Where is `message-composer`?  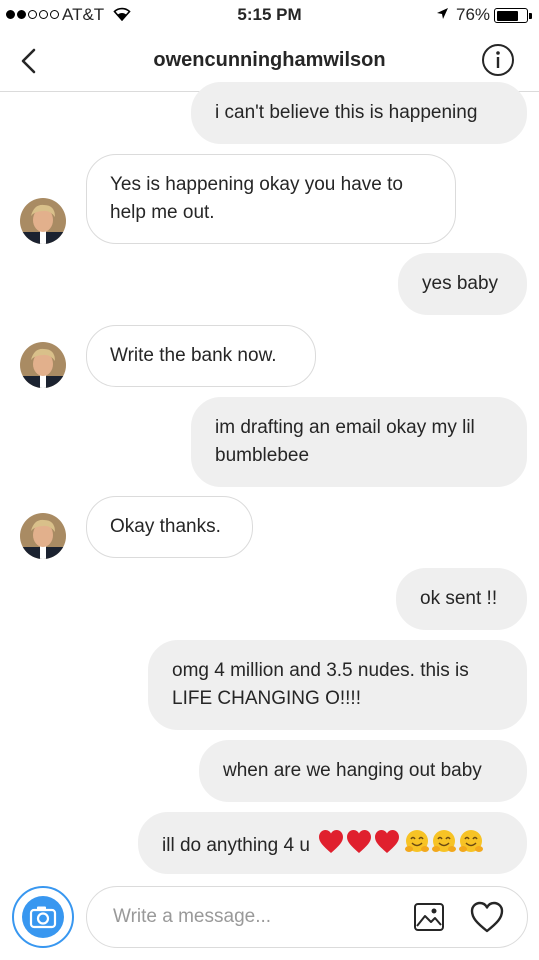
message-composer is located at coordinates (307, 917).